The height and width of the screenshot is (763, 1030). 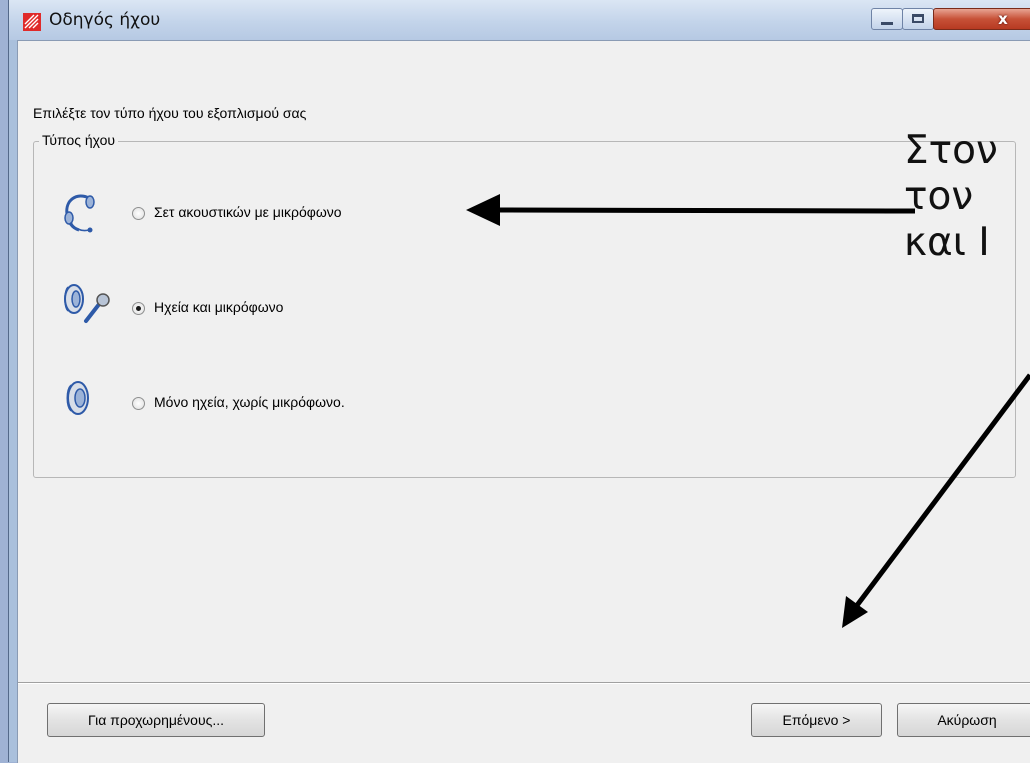 I want to click on next-button: Επόμενο >, so click(x=816, y=720).